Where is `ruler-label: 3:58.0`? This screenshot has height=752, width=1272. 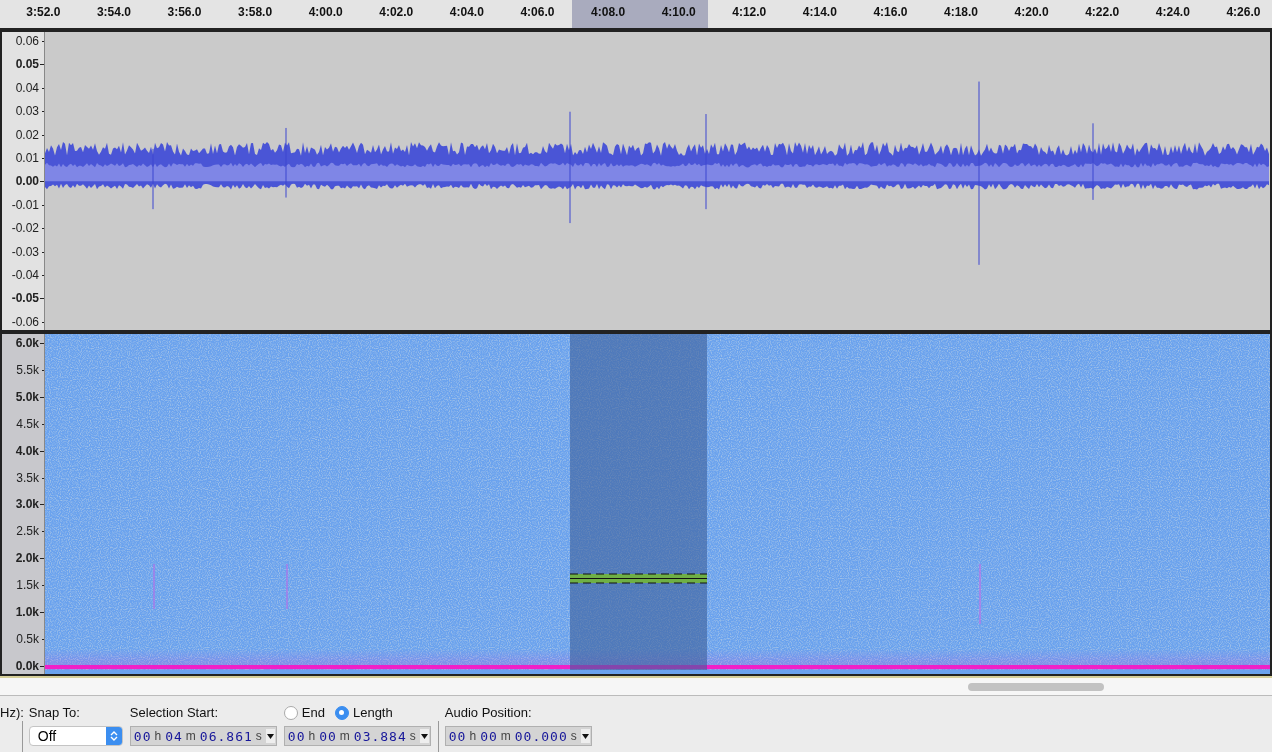
ruler-label: 3:58.0 is located at coordinates (255, 12).